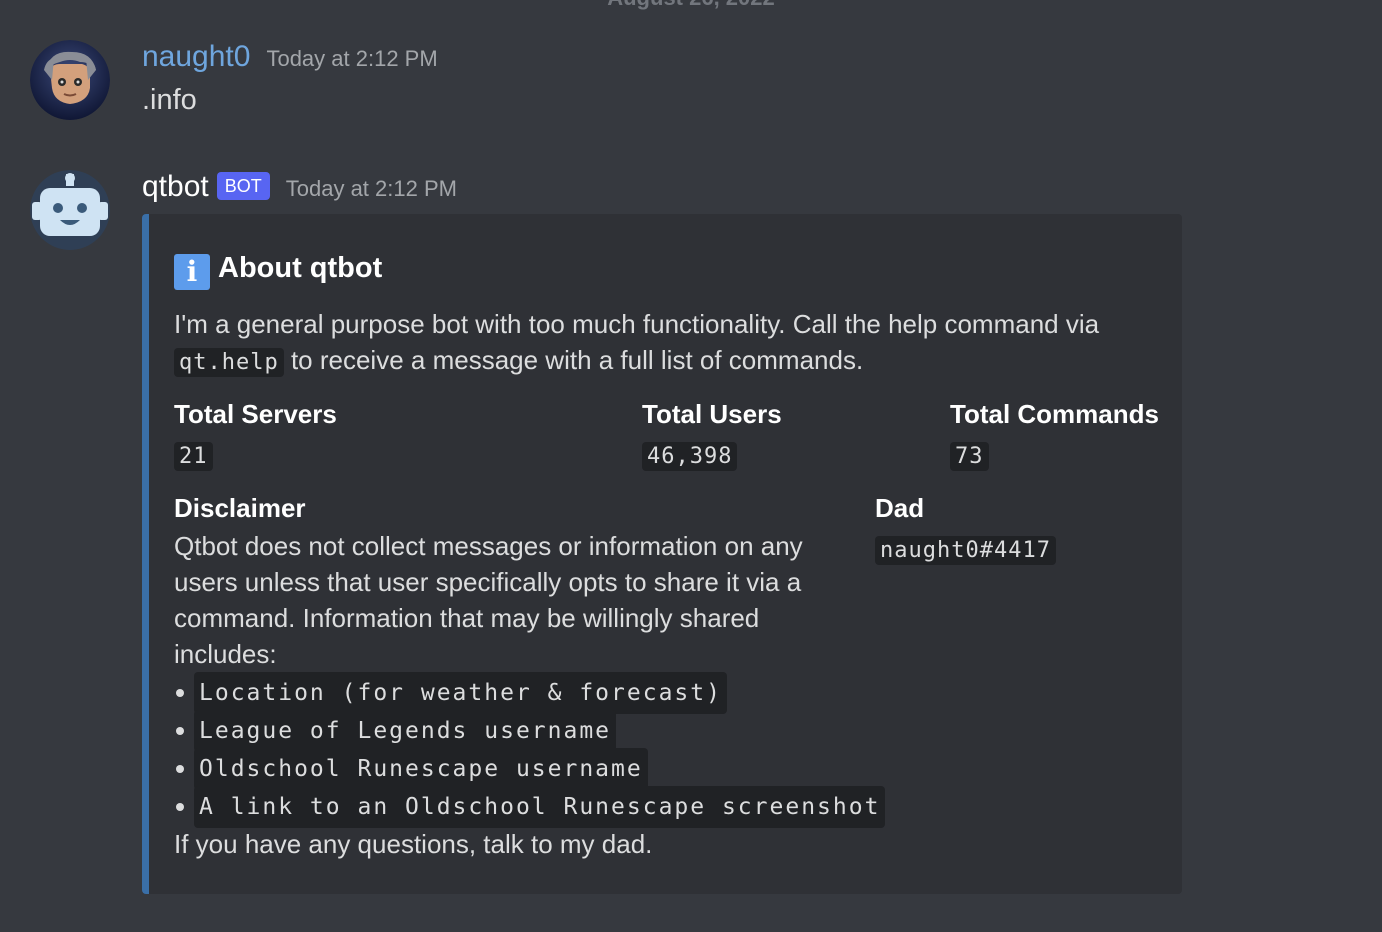 The width and height of the screenshot is (1382, 932). I want to click on field-name: Total Commands, so click(1054, 414).